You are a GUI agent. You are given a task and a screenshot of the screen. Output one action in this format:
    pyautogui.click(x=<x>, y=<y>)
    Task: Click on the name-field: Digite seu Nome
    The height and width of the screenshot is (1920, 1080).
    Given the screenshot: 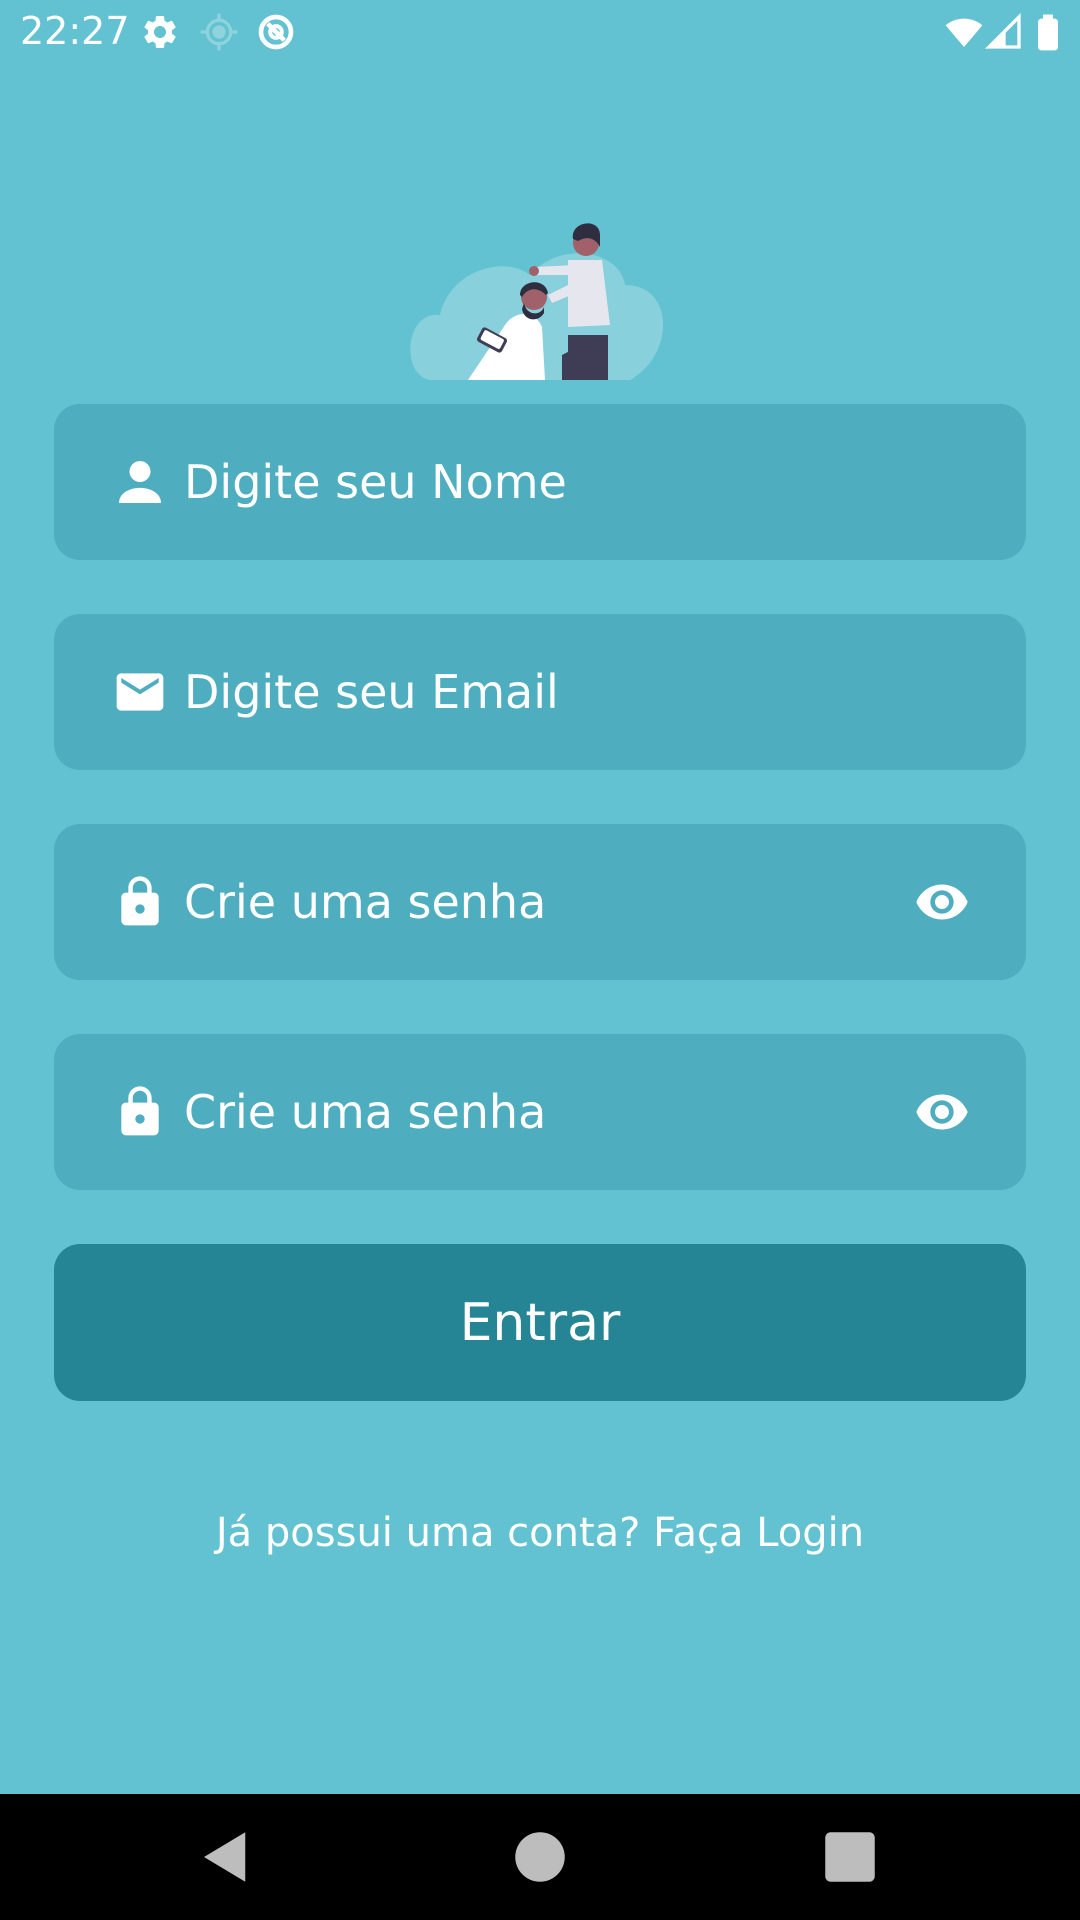 What is the action you would take?
    pyautogui.click(x=540, y=482)
    